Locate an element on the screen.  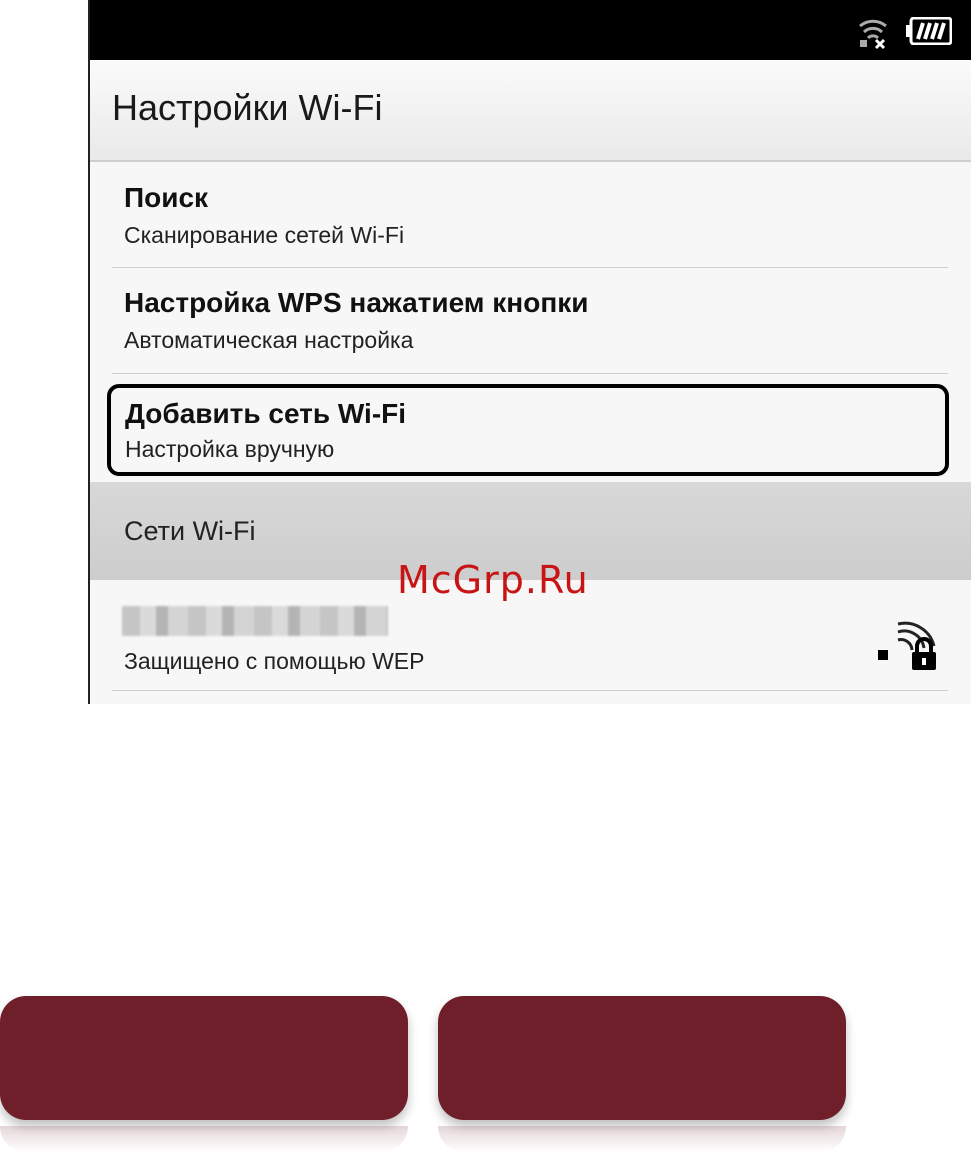
title-bar: Настройки Wi-Fi is located at coordinates (530, 111).